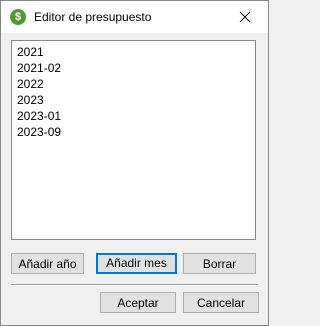 The width and height of the screenshot is (320, 326). I want to click on close-icon, so click(245, 17).